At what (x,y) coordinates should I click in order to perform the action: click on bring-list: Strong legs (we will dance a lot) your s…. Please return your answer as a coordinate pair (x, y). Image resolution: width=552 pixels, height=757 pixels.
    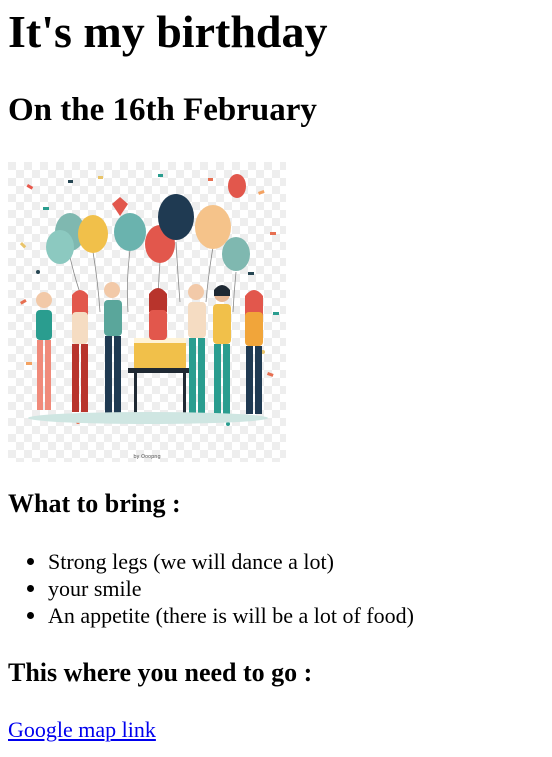
    Looking at the image, I should click on (211, 588).